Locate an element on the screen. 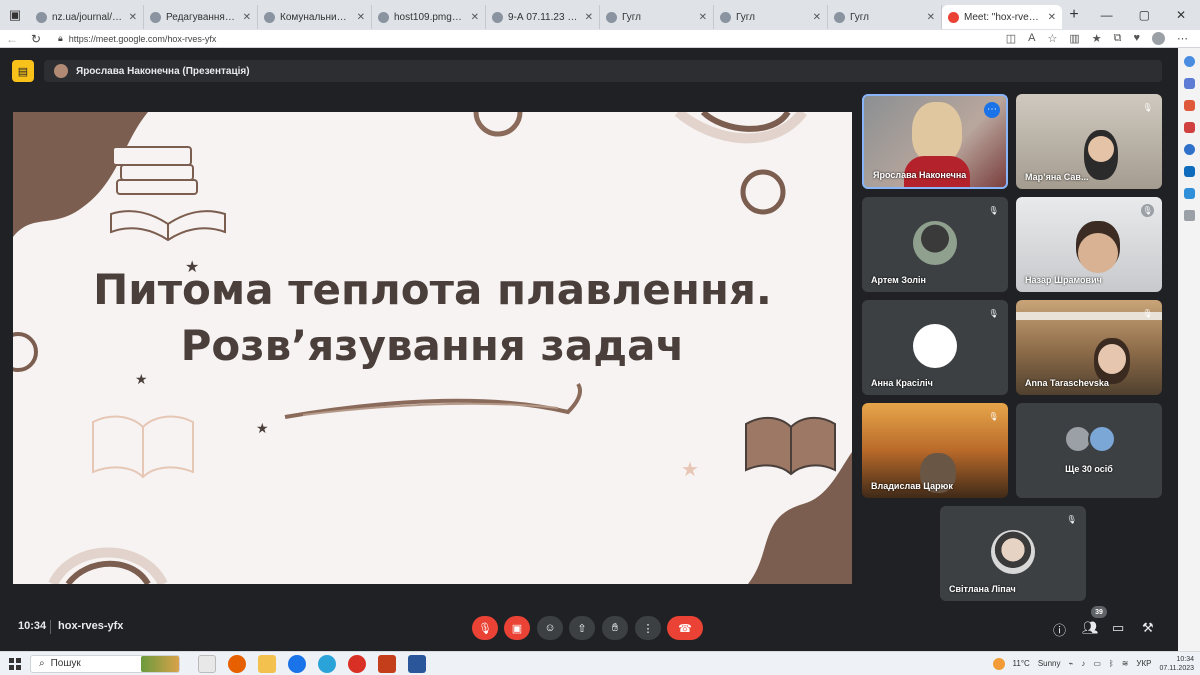 Image resolution: width=1200 pixels, height=675 pixels. taskbar-search: ⌕ Пошук is located at coordinates (105, 663).